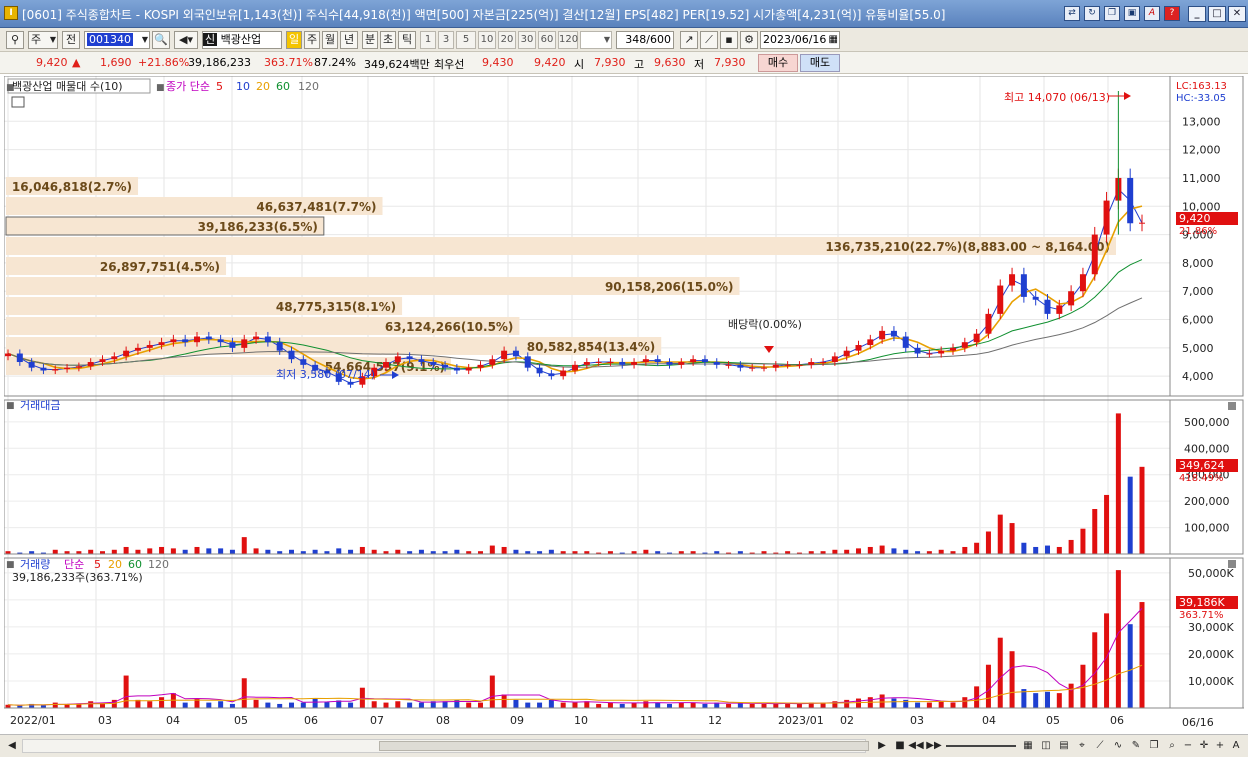  Describe the element at coordinates (466, 40) in the screenshot. I see `interval-5: 5` at that location.